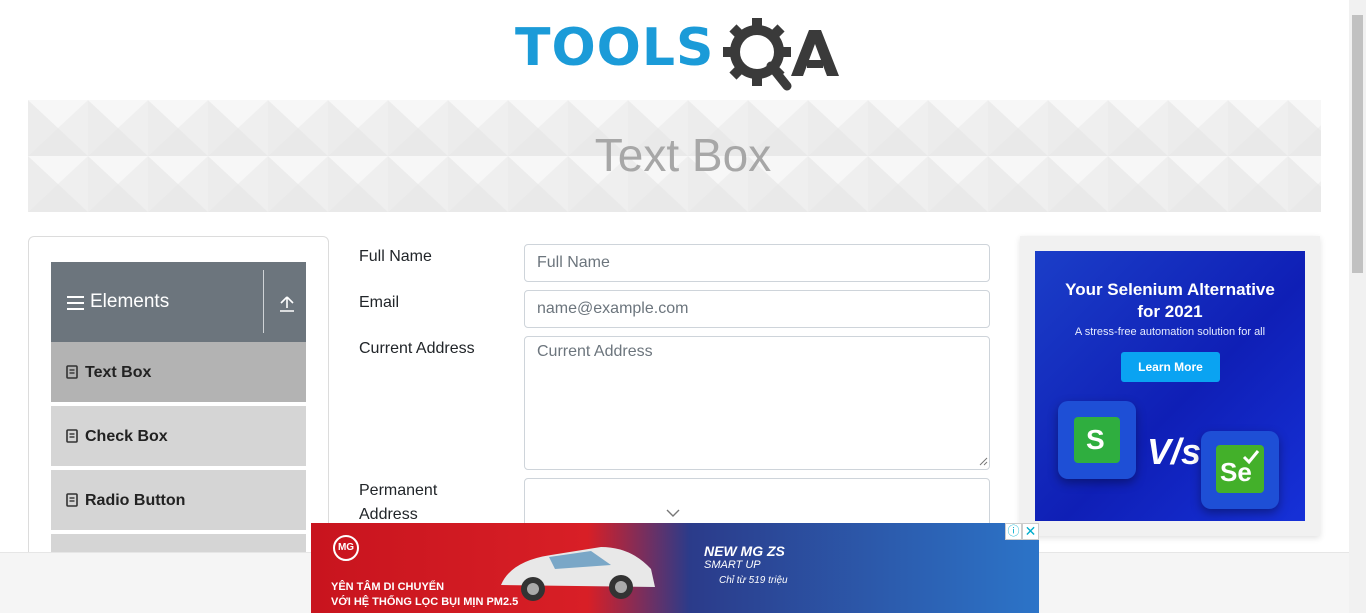 The height and width of the screenshot is (613, 1366). What do you see at coordinates (118, 372) in the screenshot?
I see `sidebar-item-label: Text Box` at bounding box center [118, 372].